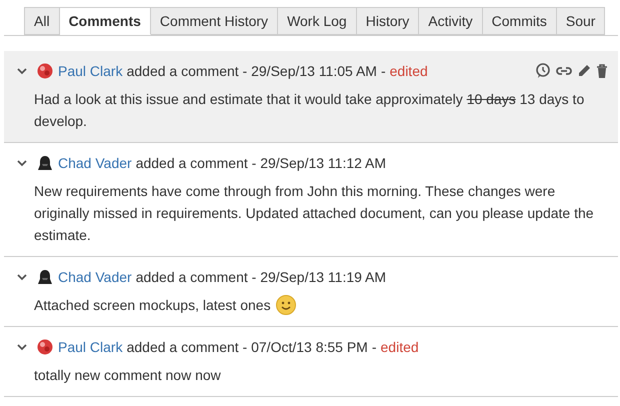 Image resolution: width=620 pixels, height=406 pixels. What do you see at coordinates (42, 21) in the screenshot?
I see `tab: All` at bounding box center [42, 21].